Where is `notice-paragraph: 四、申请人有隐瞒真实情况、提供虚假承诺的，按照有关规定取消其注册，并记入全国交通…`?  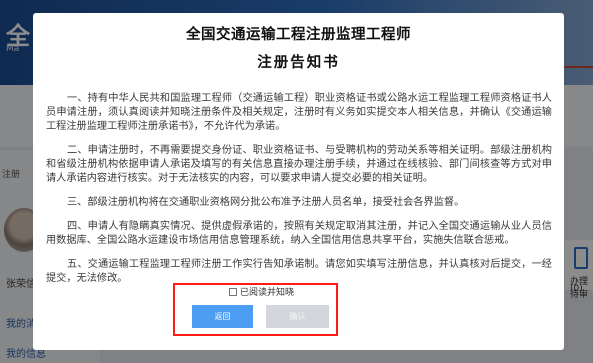 notice-paragraph: 四、申请人有隐瞒真实情况、提供虚假承诺的，按照有关规定取消其注册，并记入全国交通… is located at coordinates (299, 233).